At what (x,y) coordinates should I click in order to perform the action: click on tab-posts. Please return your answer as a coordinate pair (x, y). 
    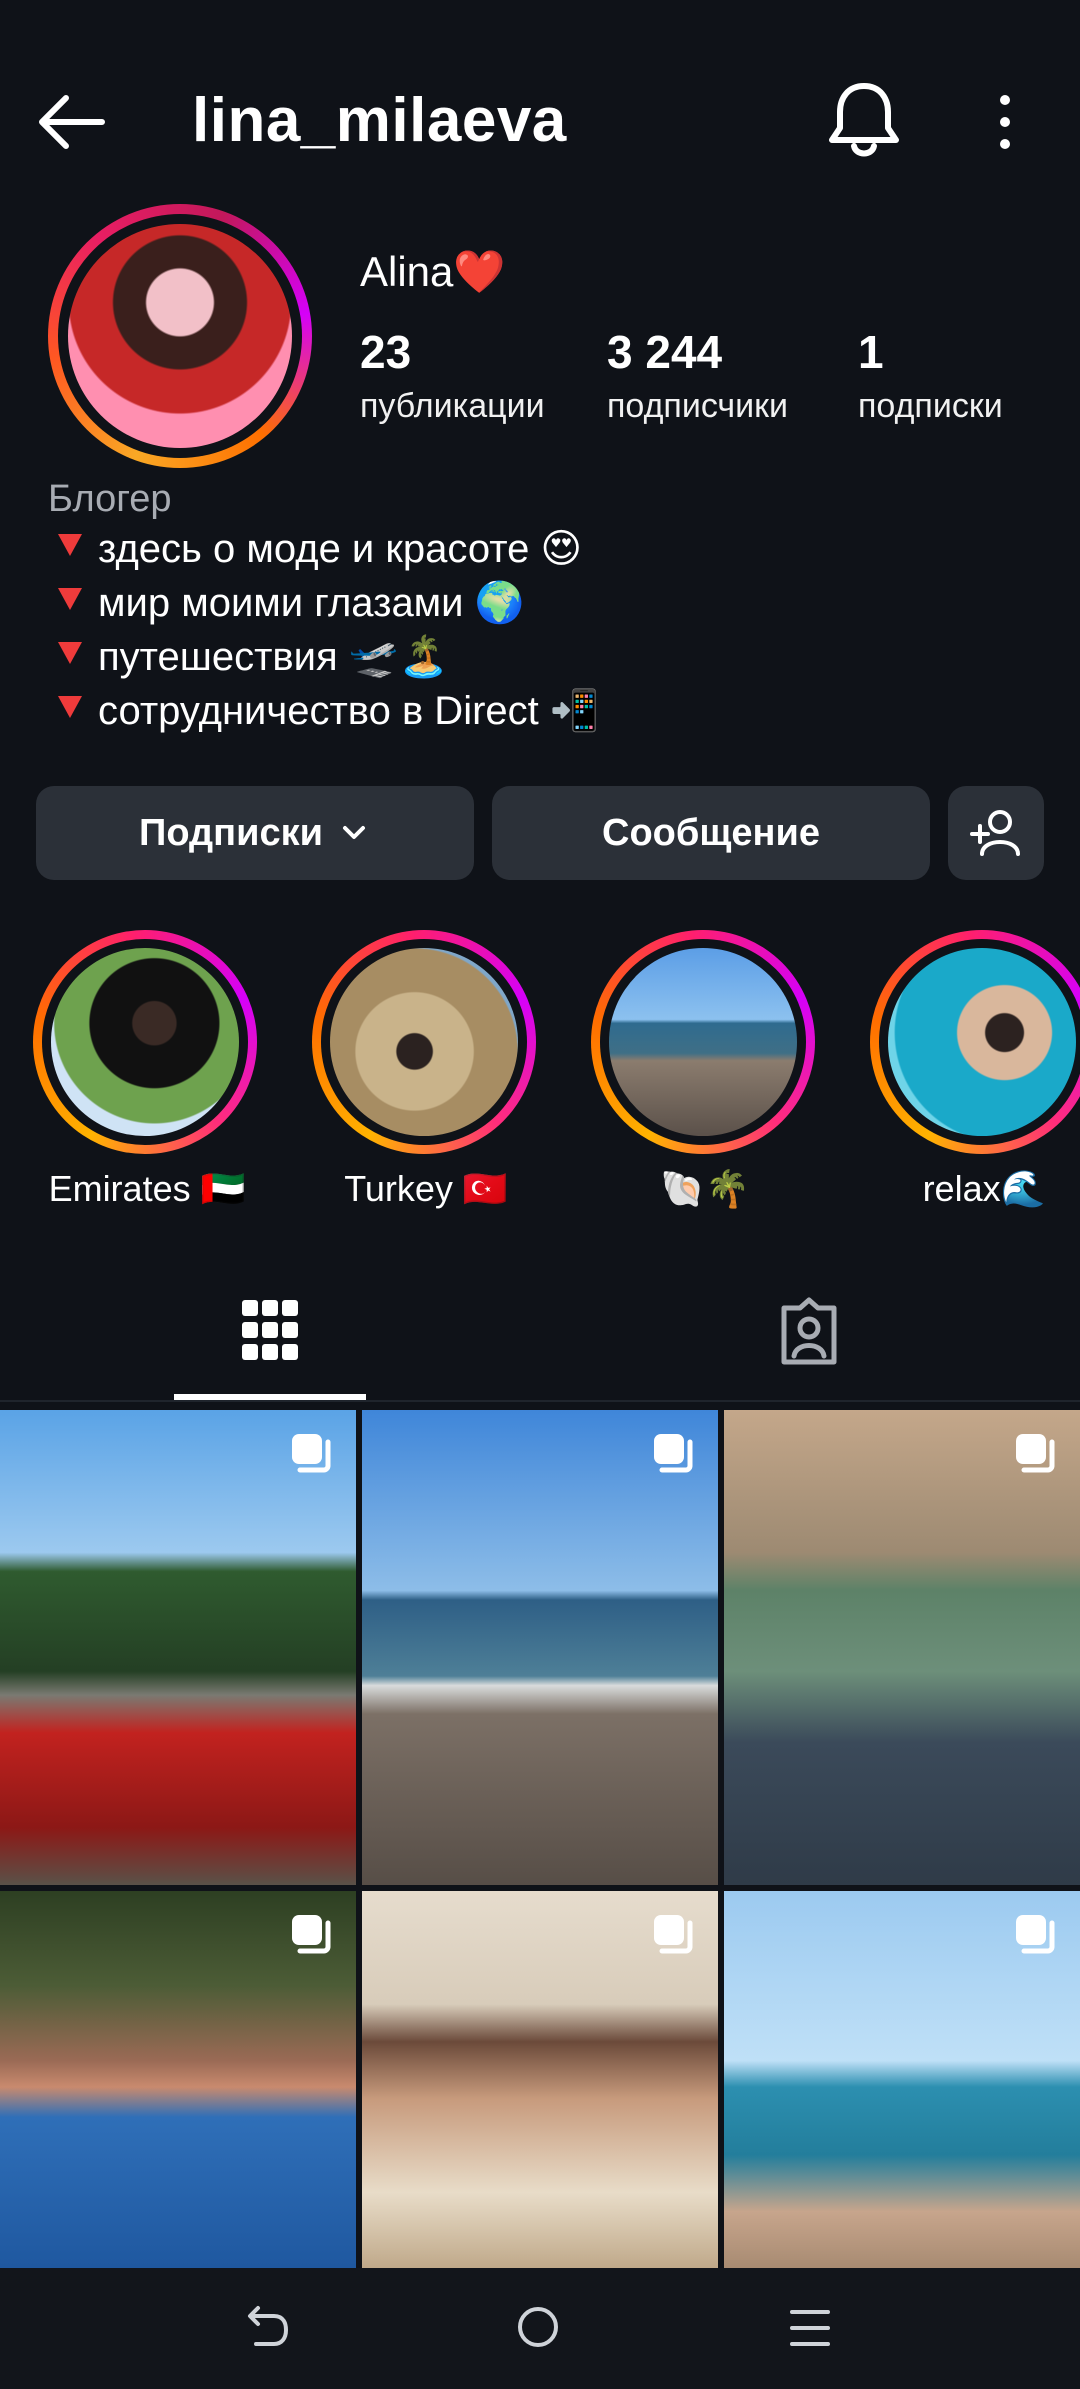
    Looking at the image, I should click on (270, 1330).